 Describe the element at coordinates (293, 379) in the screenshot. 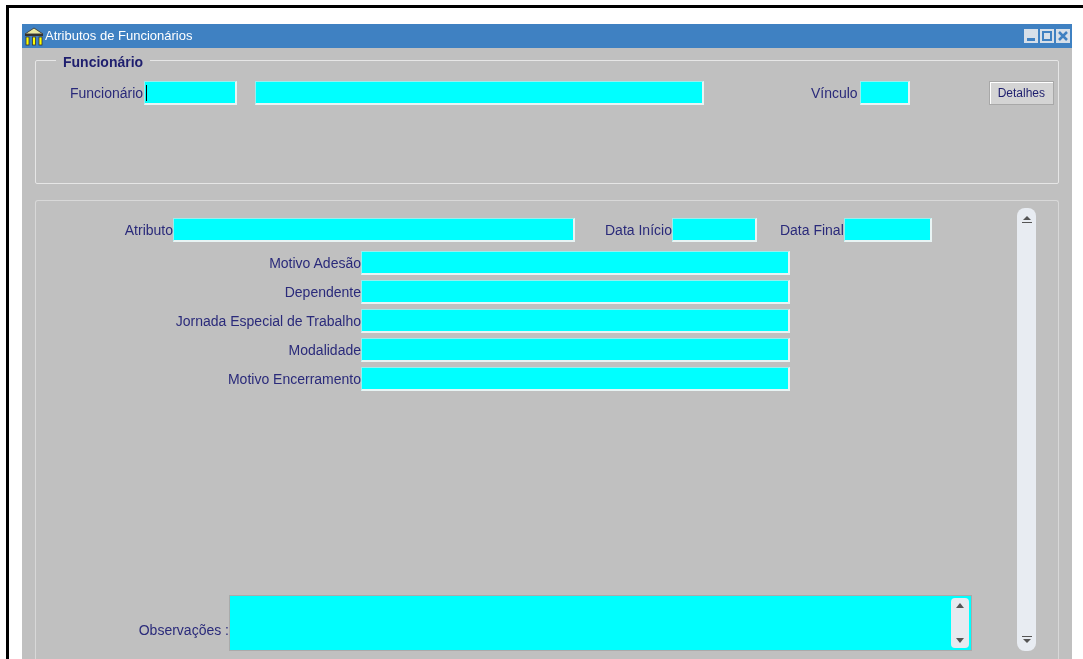

I see `field-label: Motivo Encerramento` at that location.